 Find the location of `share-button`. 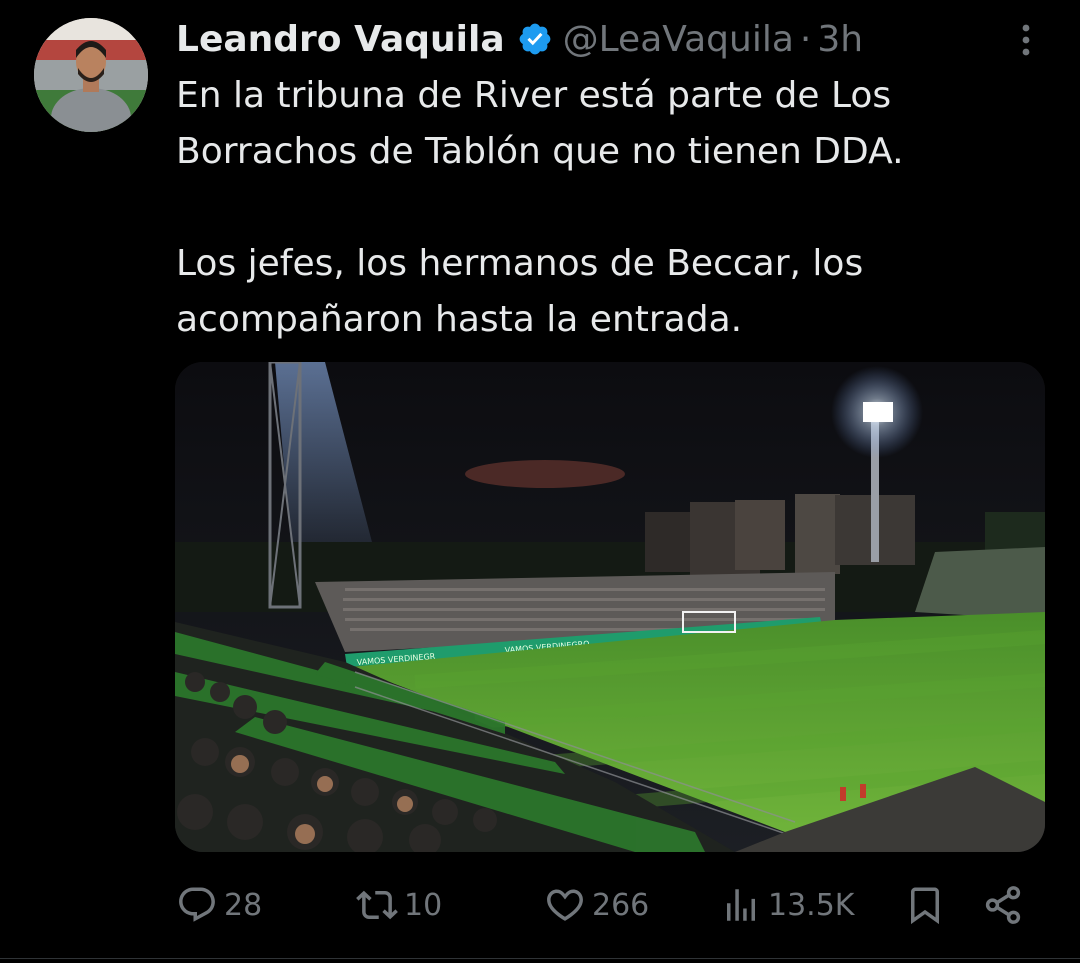

share-button is located at coordinates (1003, 905).